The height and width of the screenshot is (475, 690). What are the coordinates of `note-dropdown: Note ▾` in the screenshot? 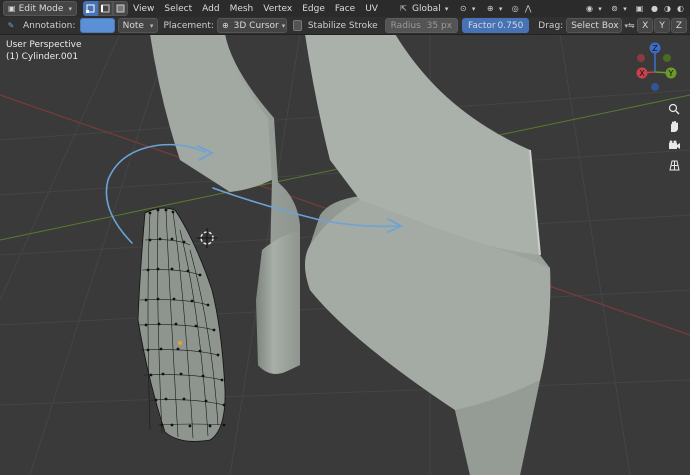 It's located at (138, 25).